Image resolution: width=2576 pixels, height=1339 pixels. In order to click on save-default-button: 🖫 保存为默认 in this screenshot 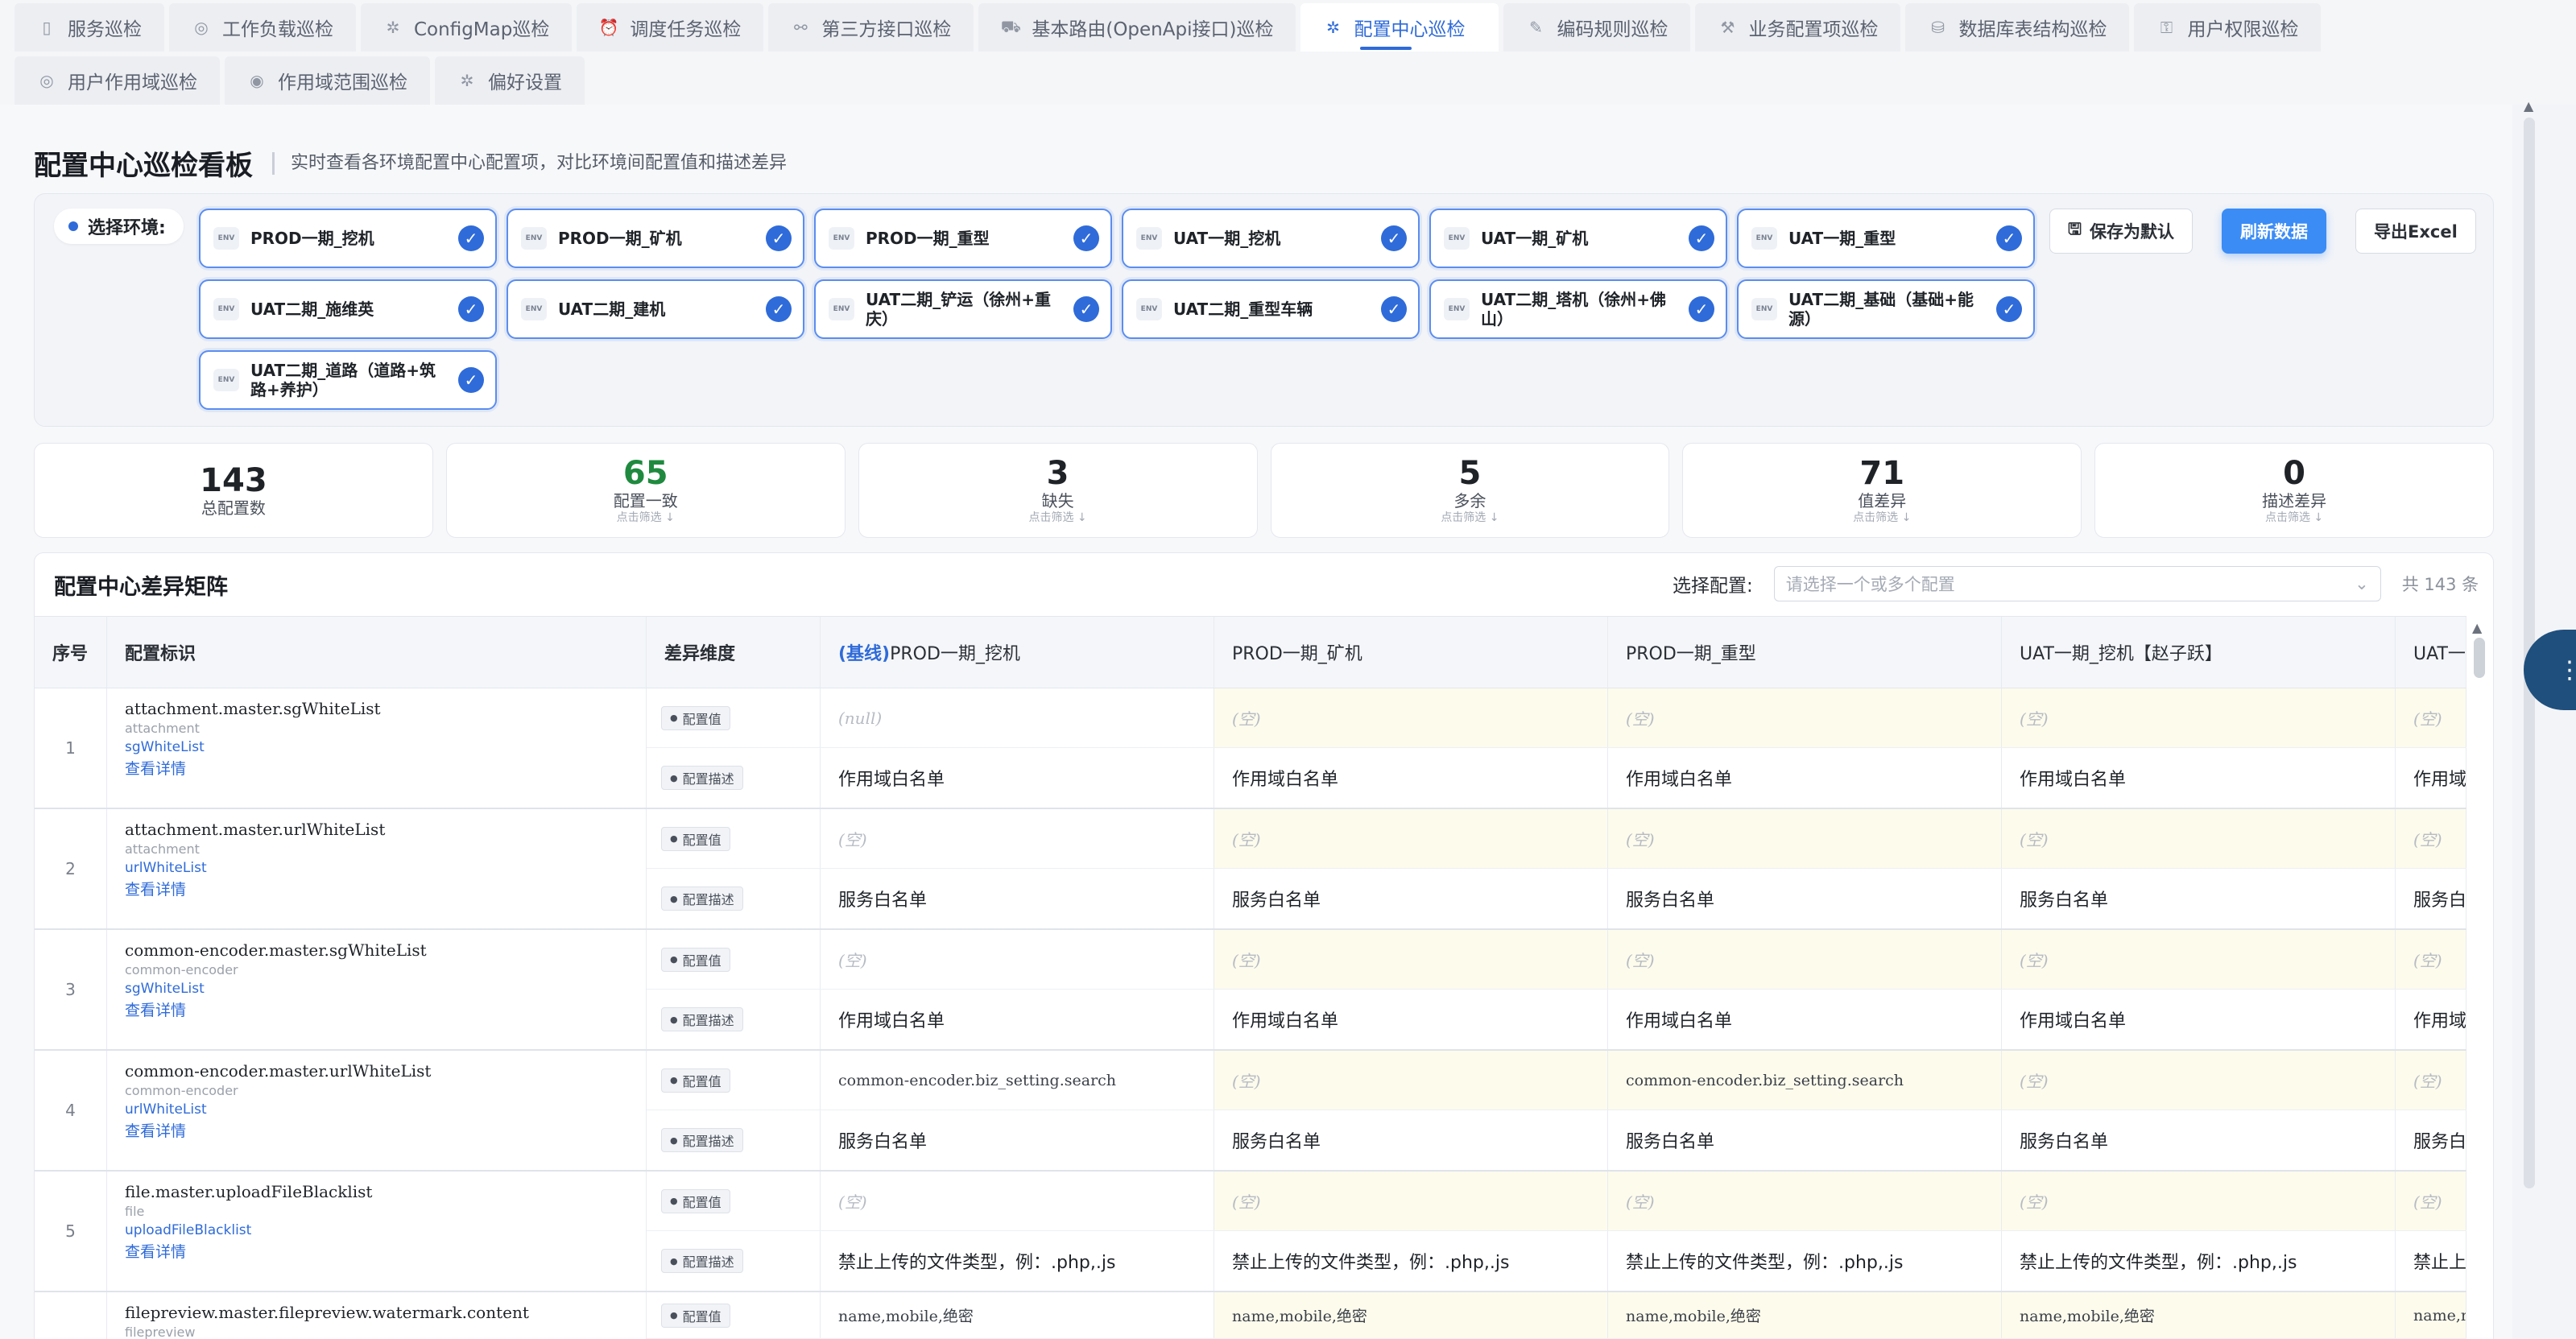, I will do `click(2122, 232)`.